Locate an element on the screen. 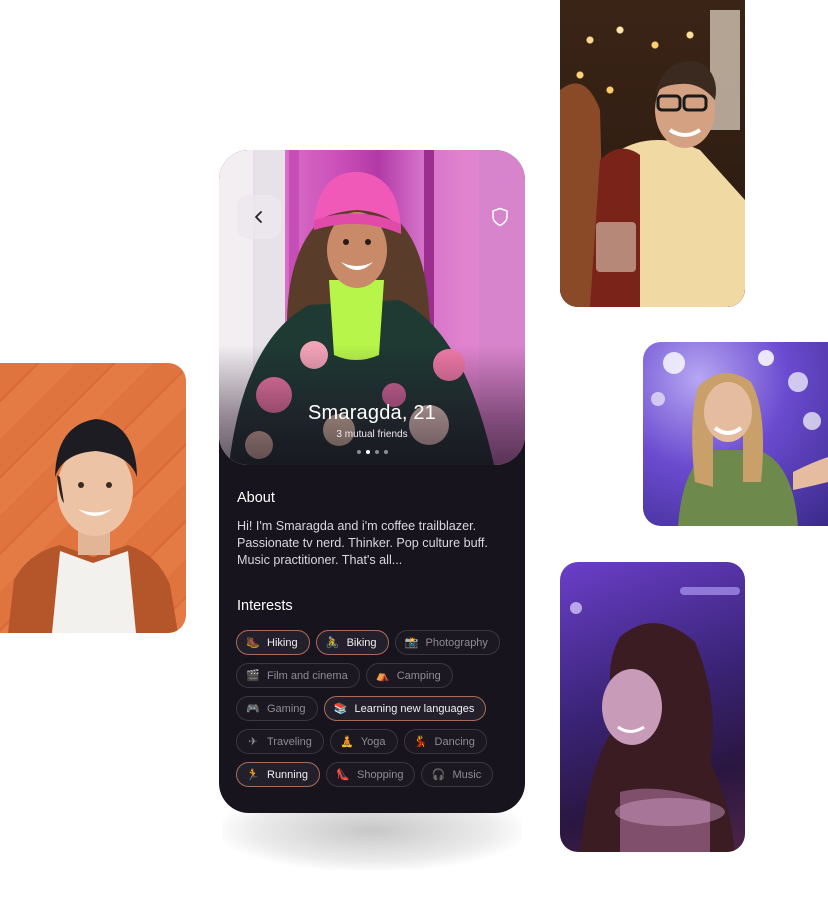 The image size is (828, 913). profile-photo-card-man-orange-wall is located at coordinates (93, 498).